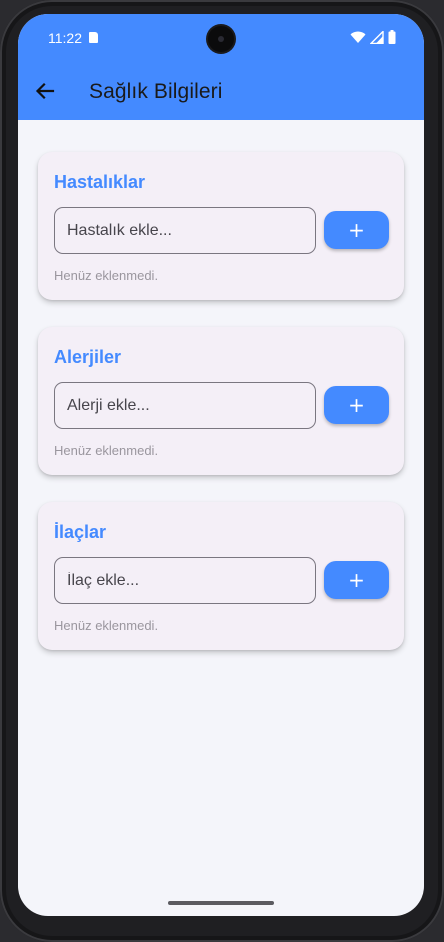 This screenshot has height=942, width=444. Describe the element at coordinates (106, 450) in the screenshot. I see `allergies-empty-text: Henüz eklenmedi.` at that location.